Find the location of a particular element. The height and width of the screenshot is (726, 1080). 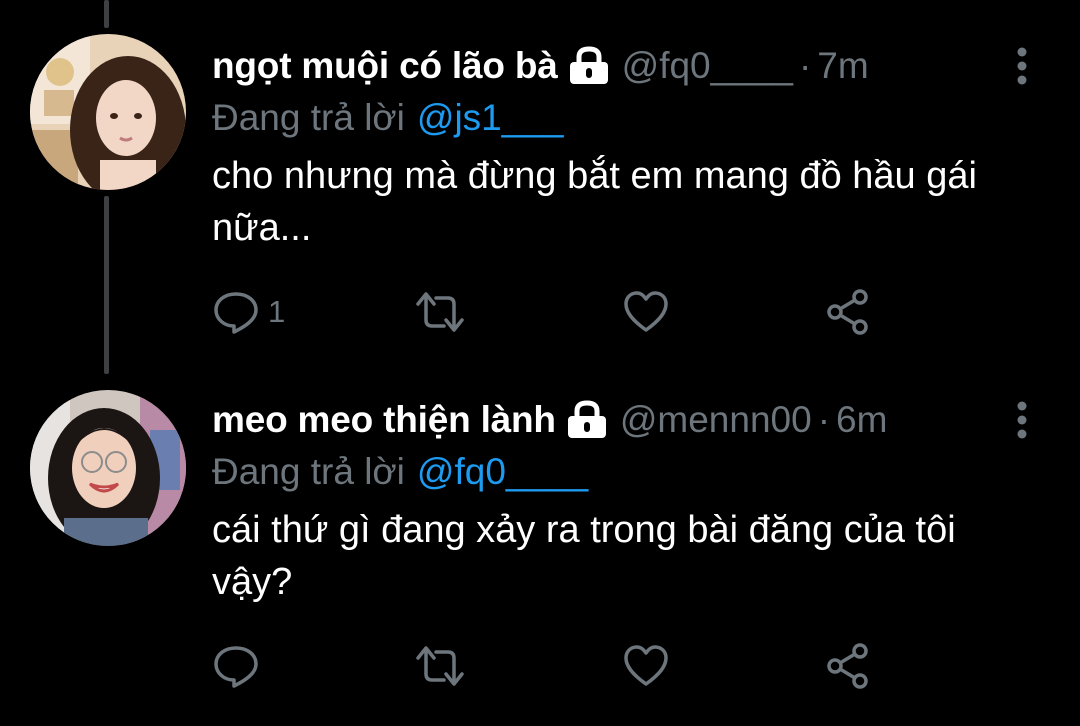

reply-button: 1 is located at coordinates (248, 312).